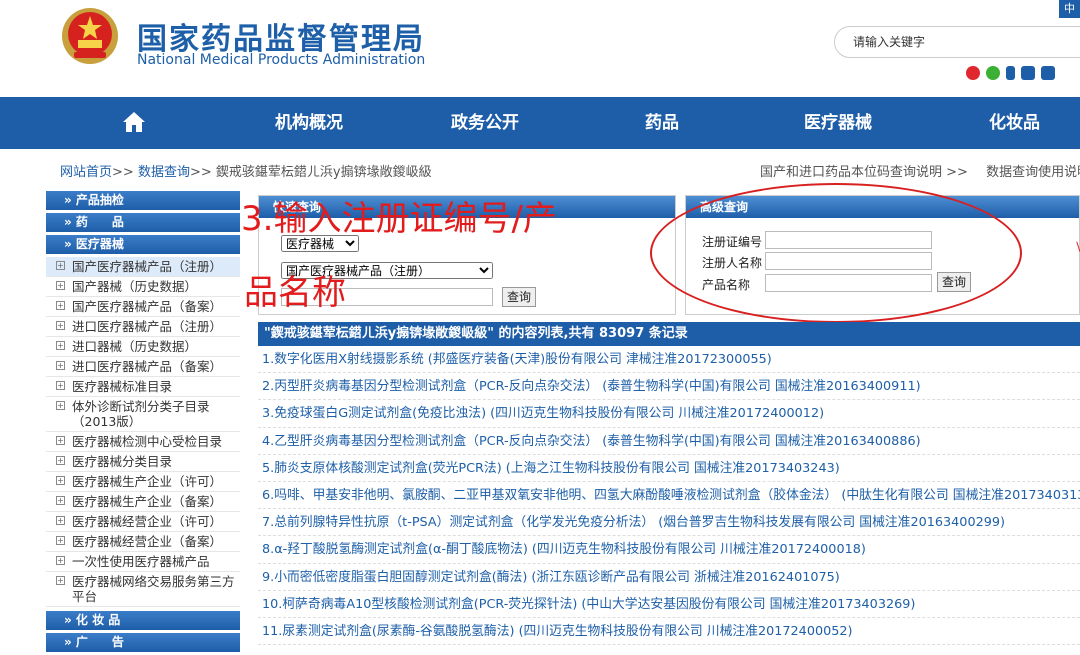  What do you see at coordinates (143, 562) in the screenshot?
I see `sidebar-item: + 一次性使用医疗器械产品` at bounding box center [143, 562].